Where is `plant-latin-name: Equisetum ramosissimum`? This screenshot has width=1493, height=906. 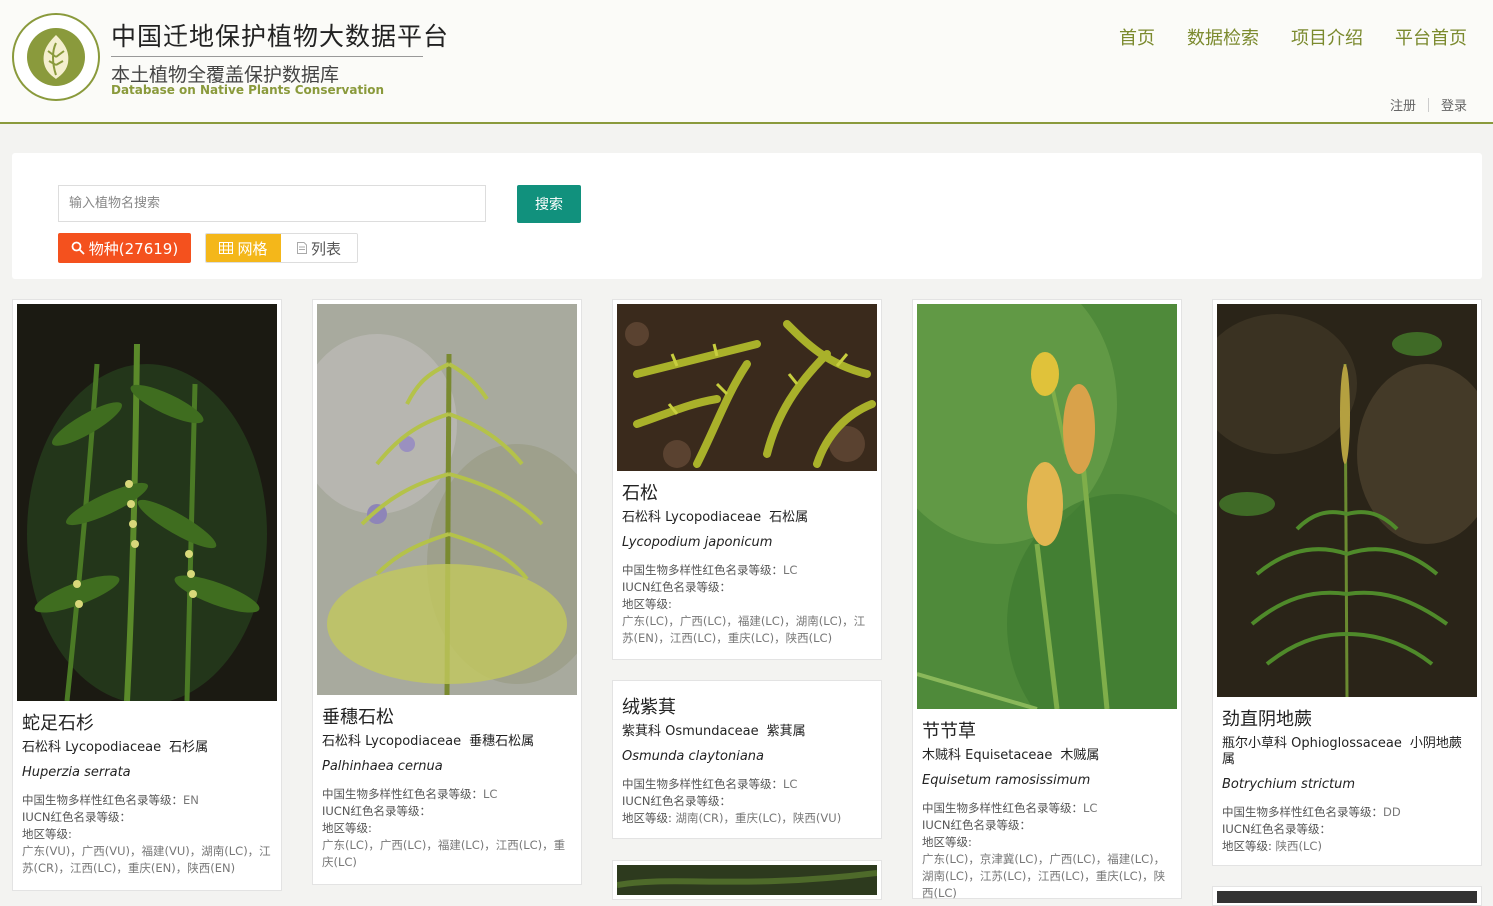
plant-latin-name: Equisetum ramosissimum is located at coordinates (1006, 780).